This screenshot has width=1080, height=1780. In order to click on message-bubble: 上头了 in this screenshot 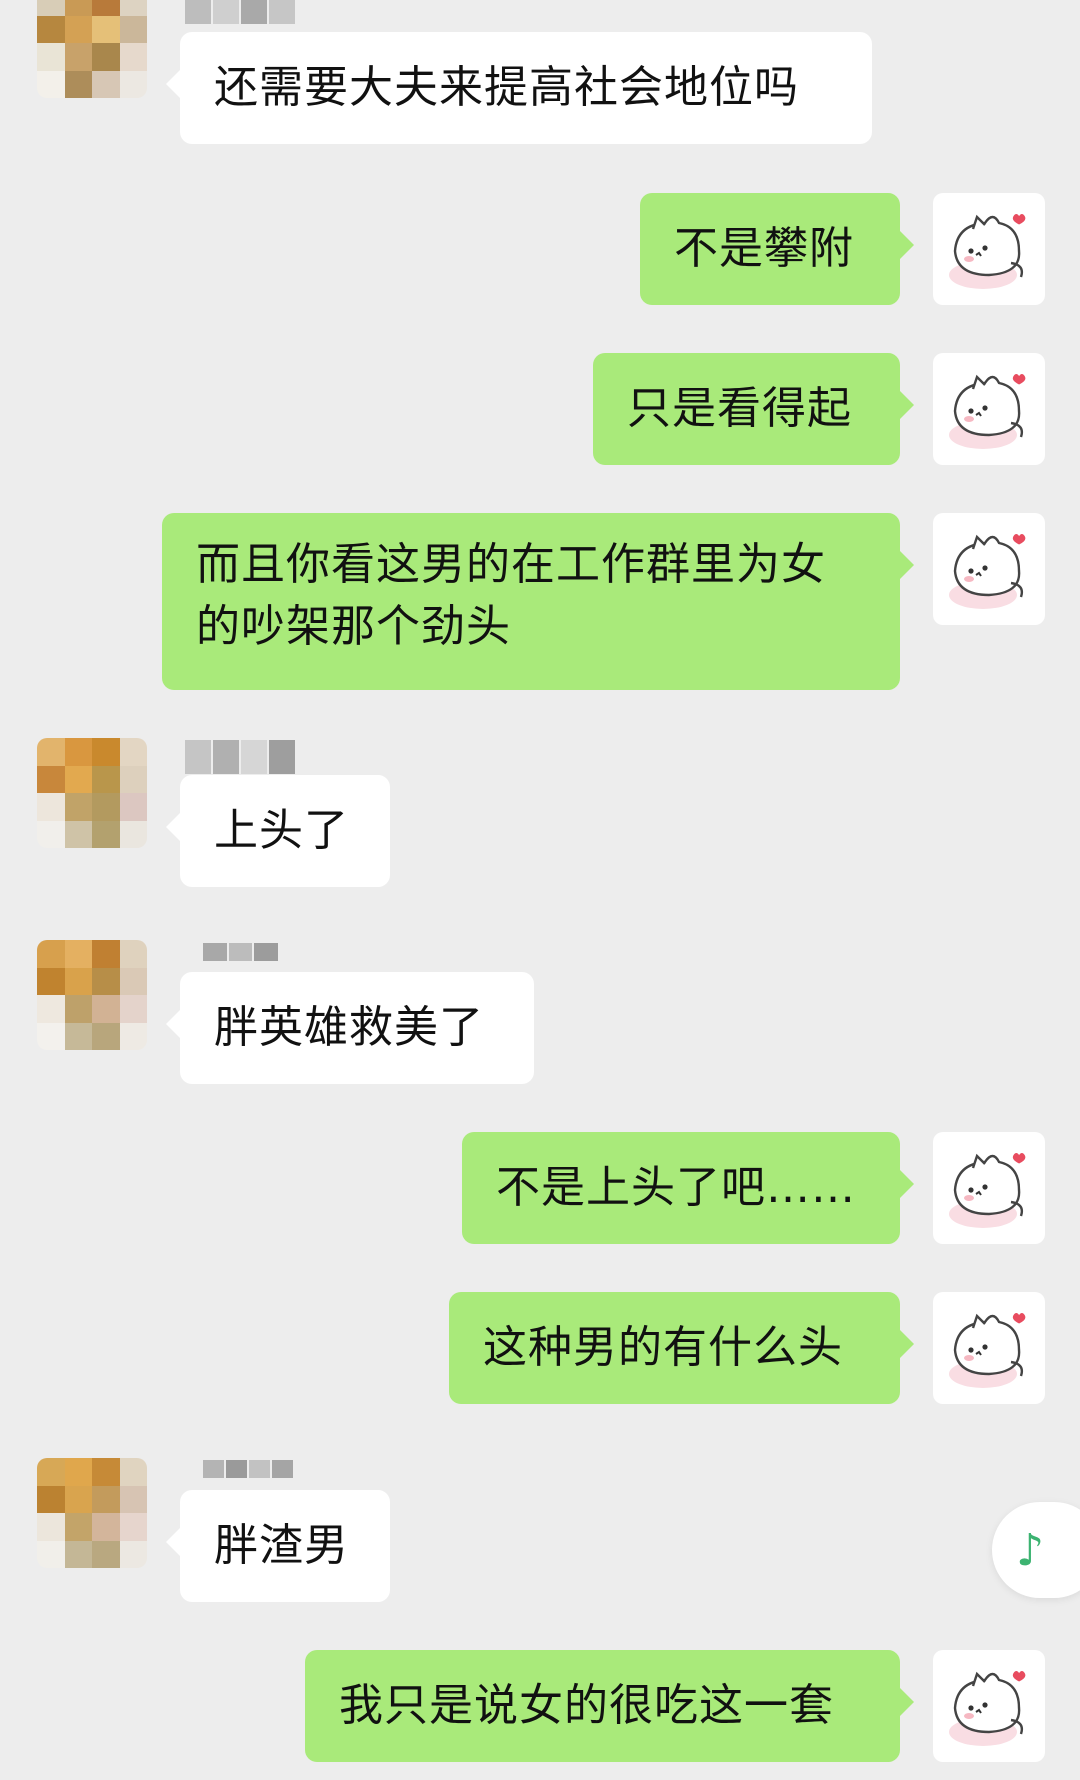, I will do `click(278, 831)`.